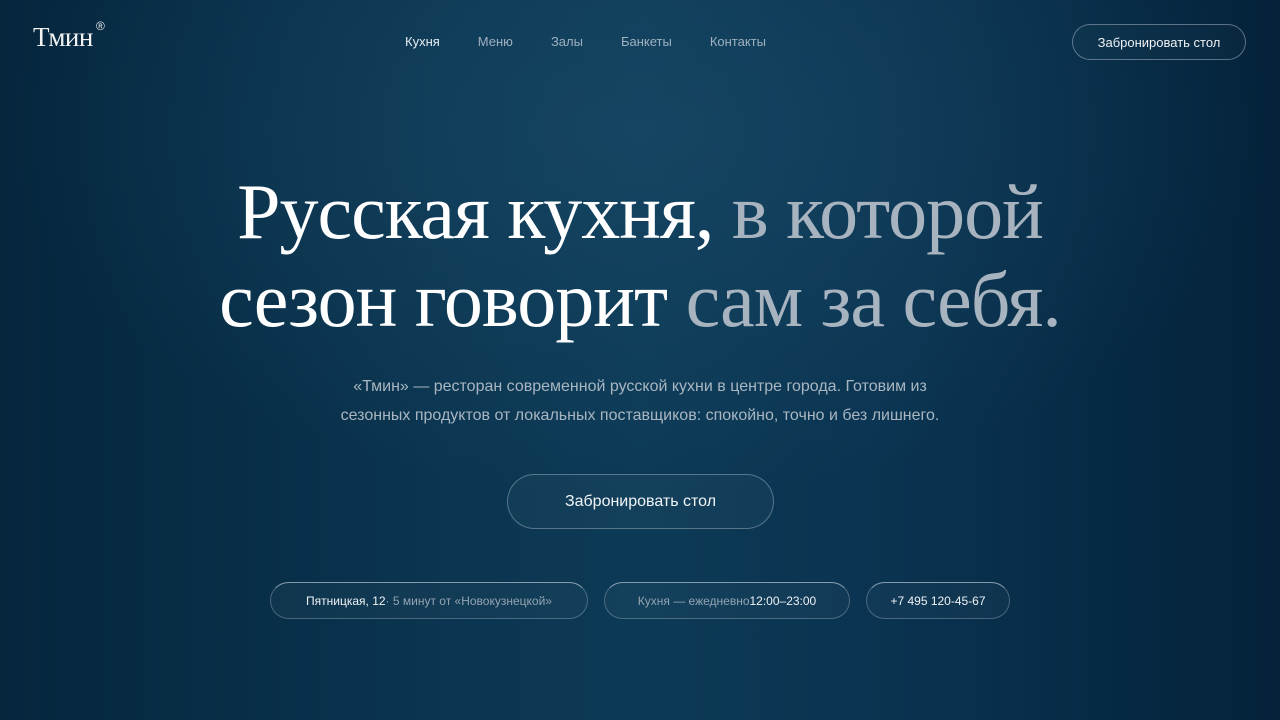 This screenshot has width=1280, height=720. What do you see at coordinates (646, 41) in the screenshot?
I see `nav-item-banquets: Банкеты` at bounding box center [646, 41].